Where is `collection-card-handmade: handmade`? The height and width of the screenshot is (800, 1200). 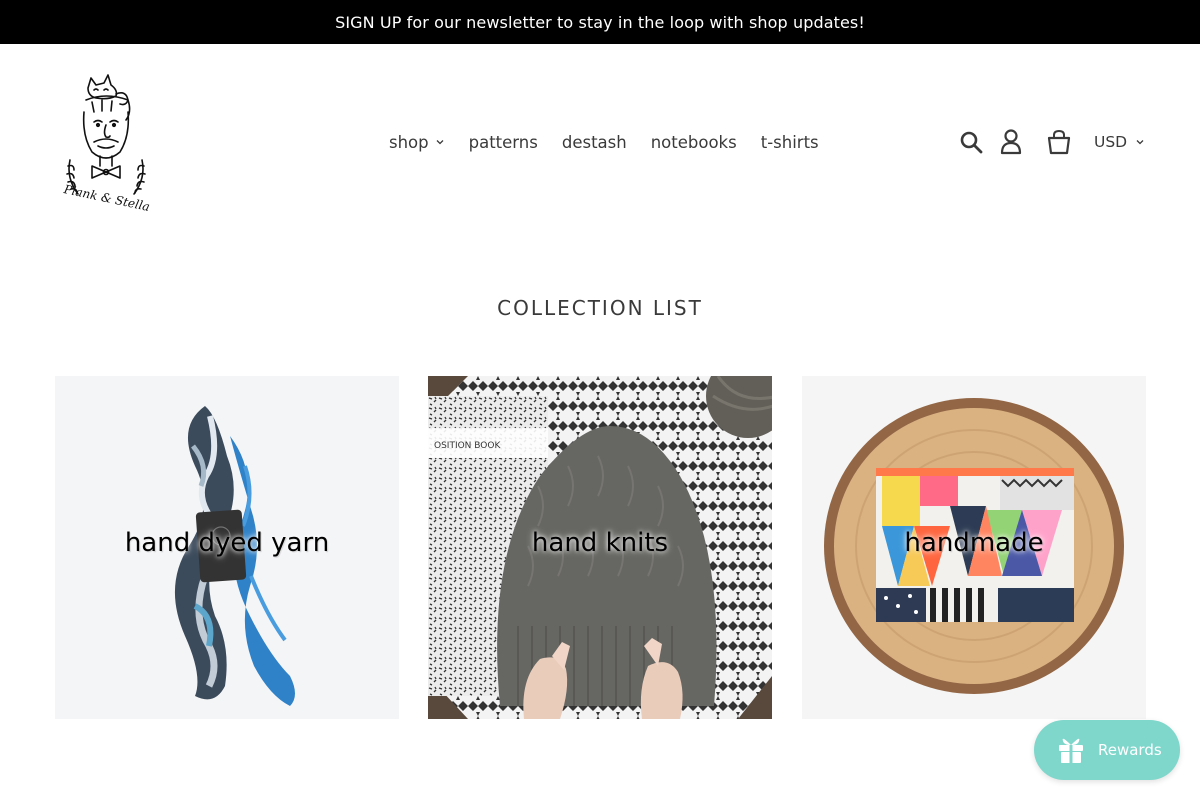
collection-card-handmade: handmade is located at coordinates (974, 547).